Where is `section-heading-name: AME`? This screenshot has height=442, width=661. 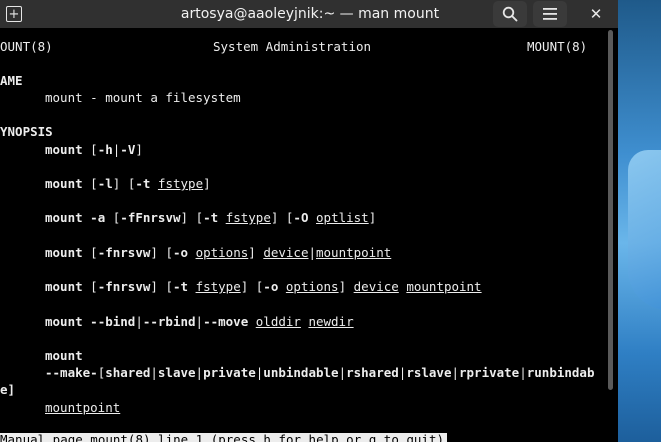
section-heading-name: AME is located at coordinates (11, 80).